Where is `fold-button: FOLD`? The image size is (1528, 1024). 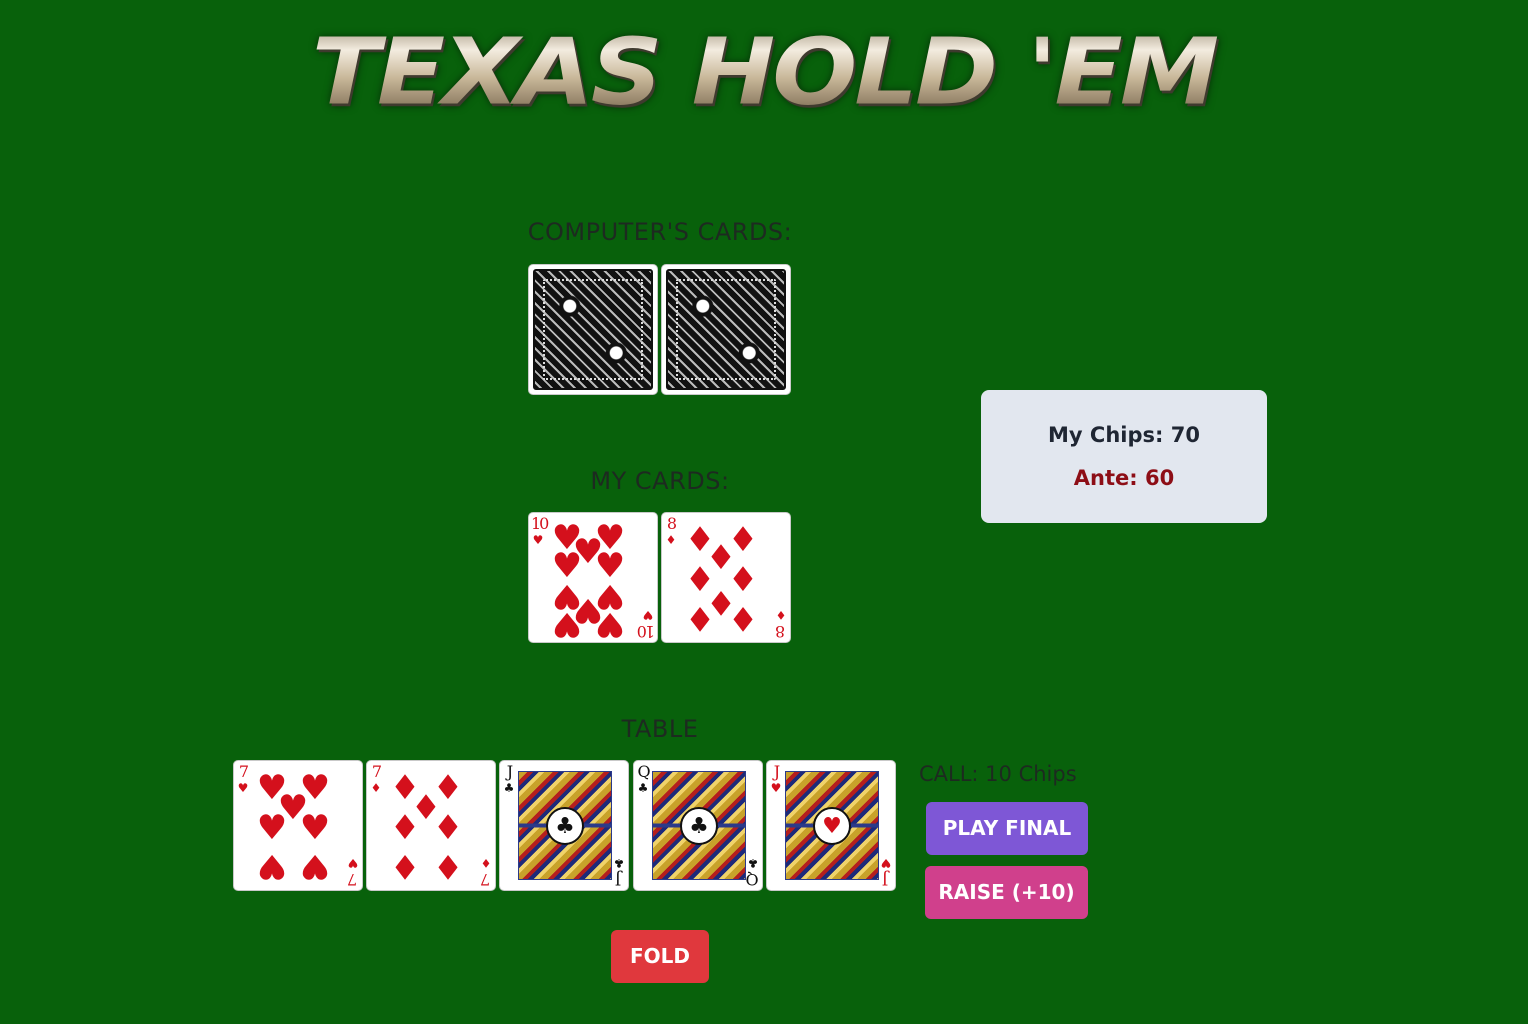 fold-button: FOLD is located at coordinates (660, 956).